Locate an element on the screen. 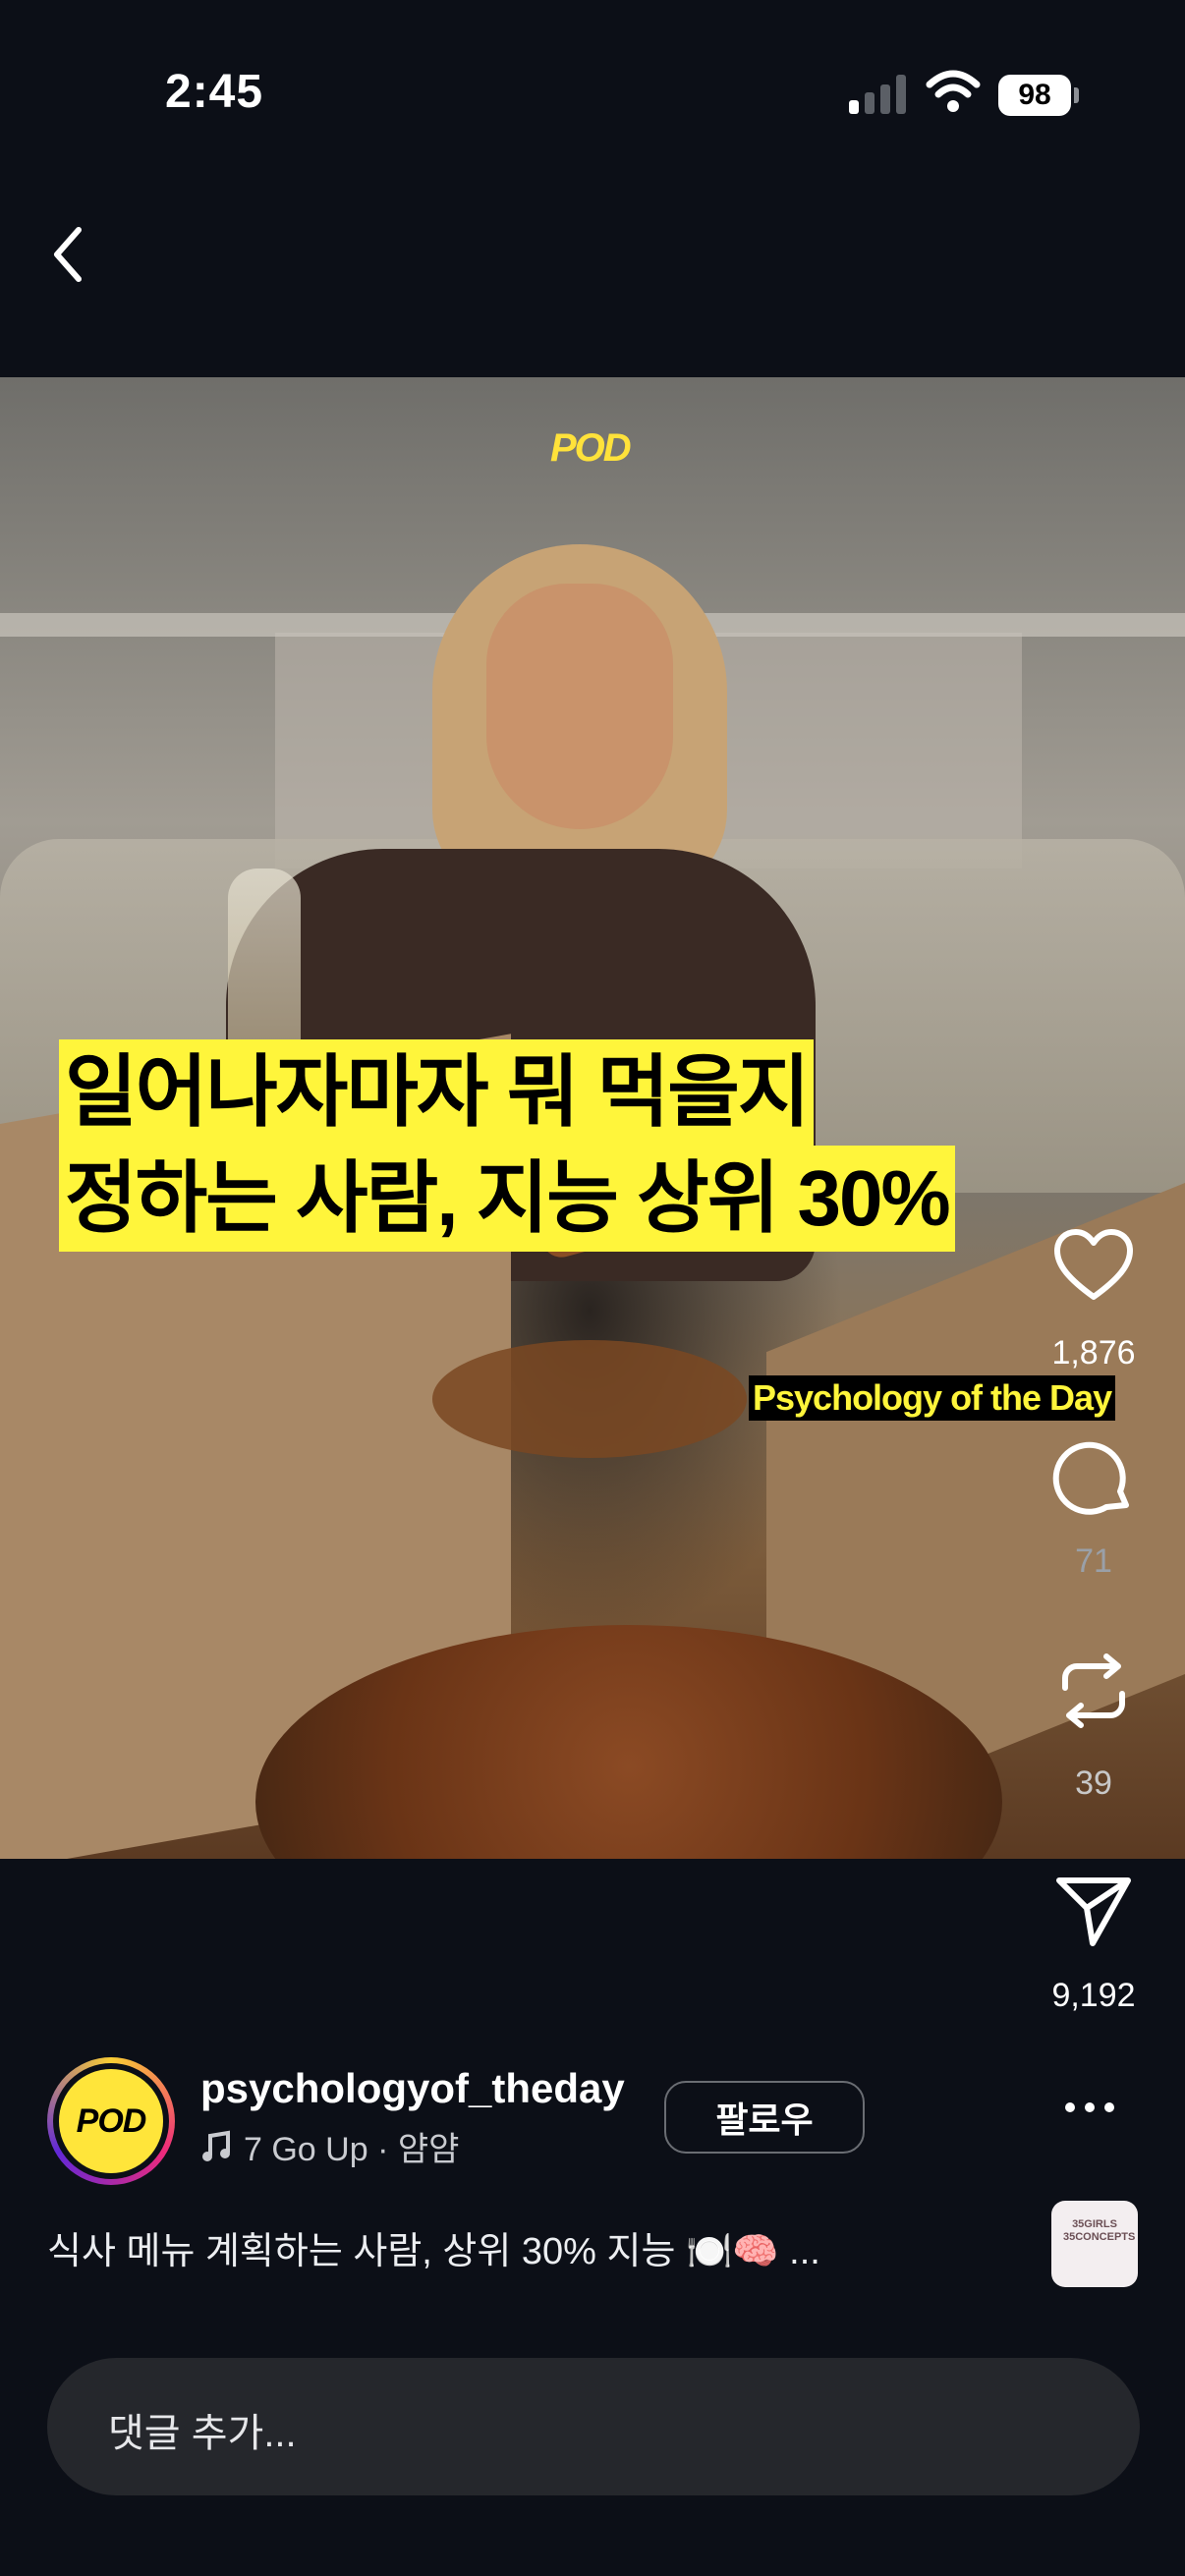 This screenshot has width=1185, height=2576. thumbnail-text: 35GIRLS 35CONCEPTS is located at coordinates (1100, 2230).